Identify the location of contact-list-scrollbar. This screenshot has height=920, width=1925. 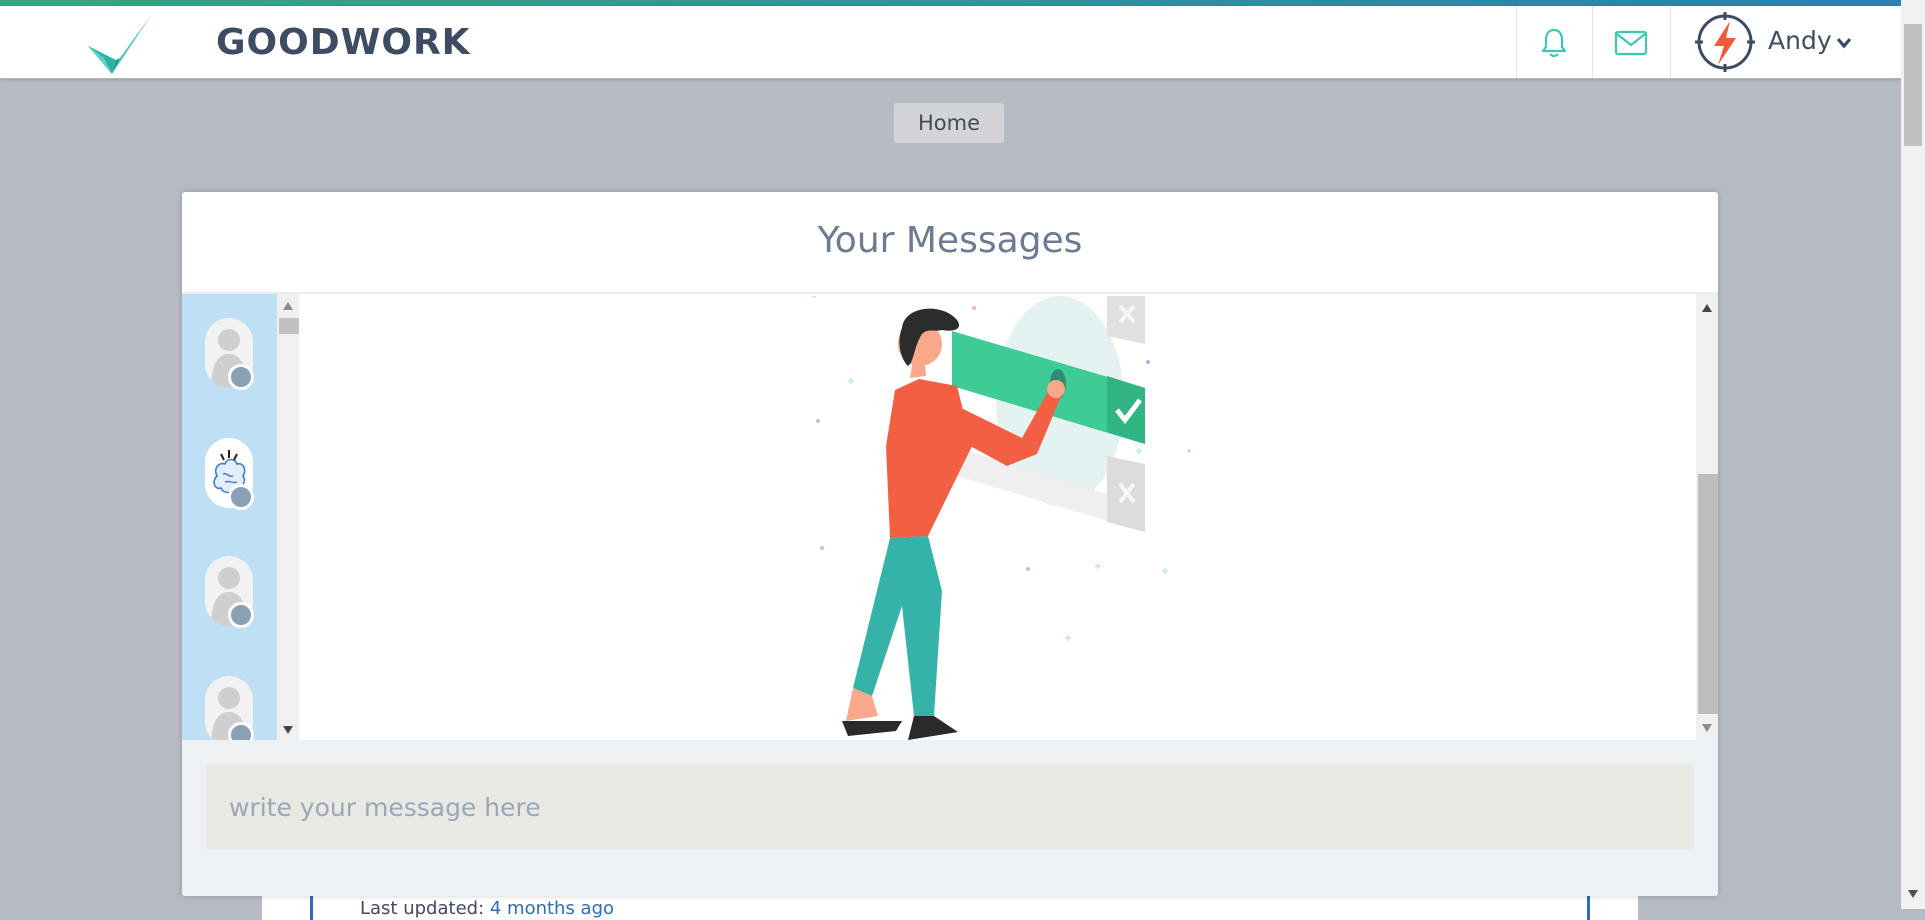
(288, 517).